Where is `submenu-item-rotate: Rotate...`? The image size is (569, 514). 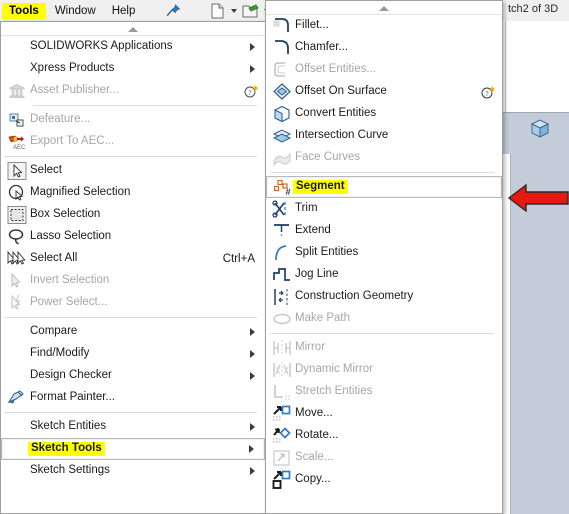
submenu-item-rotate: Rotate... is located at coordinates (384, 436).